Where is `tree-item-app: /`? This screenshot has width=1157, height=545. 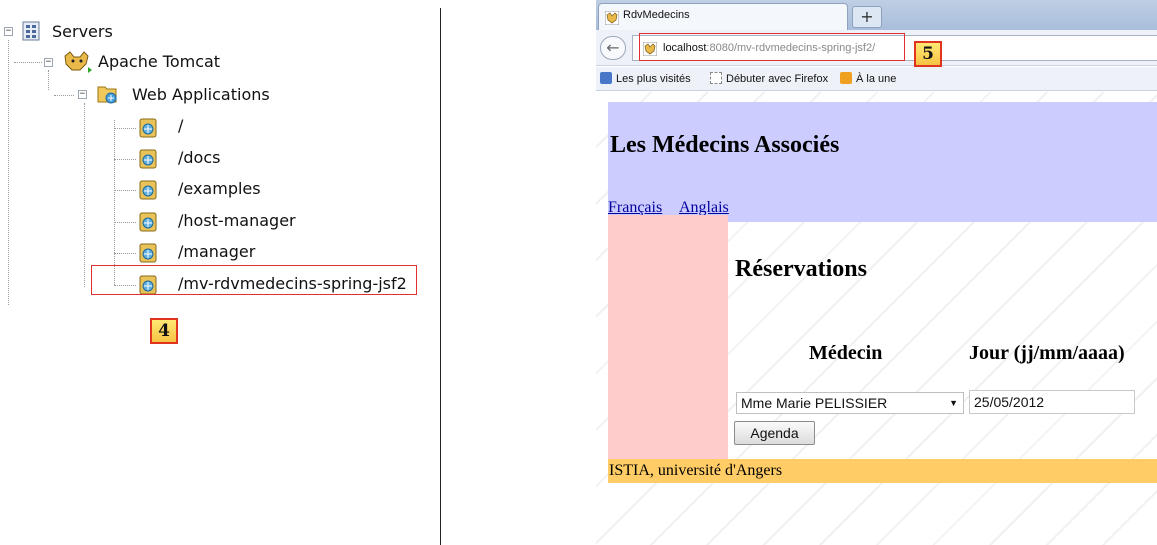
tree-item-app: / is located at coordinates (180, 126).